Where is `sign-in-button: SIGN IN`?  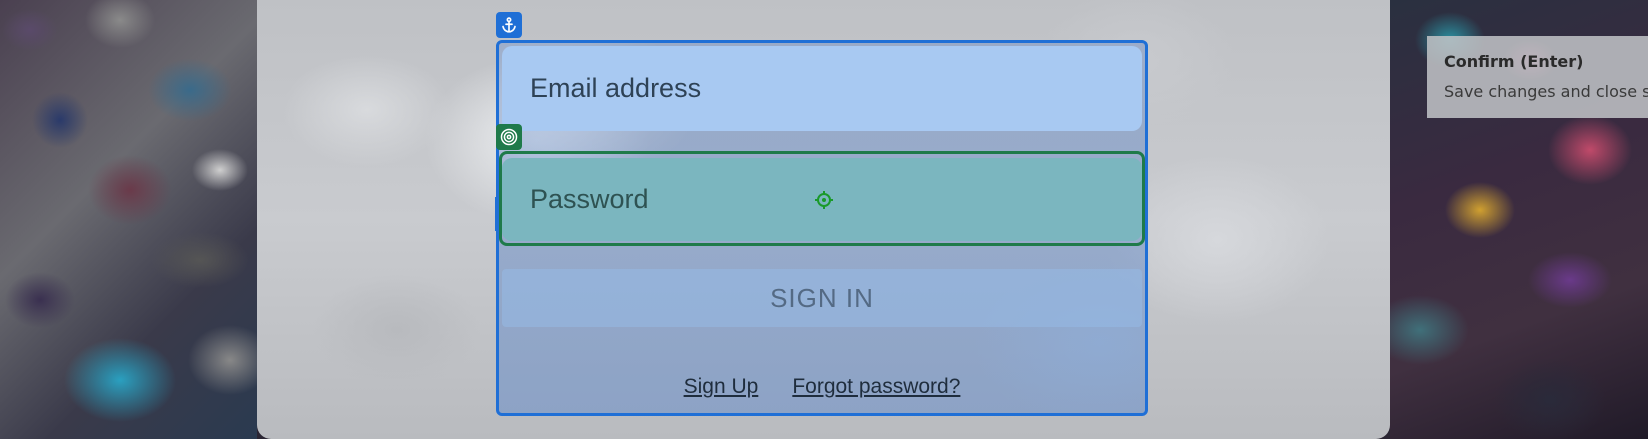 sign-in-button: SIGN IN is located at coordinates (822, 298).